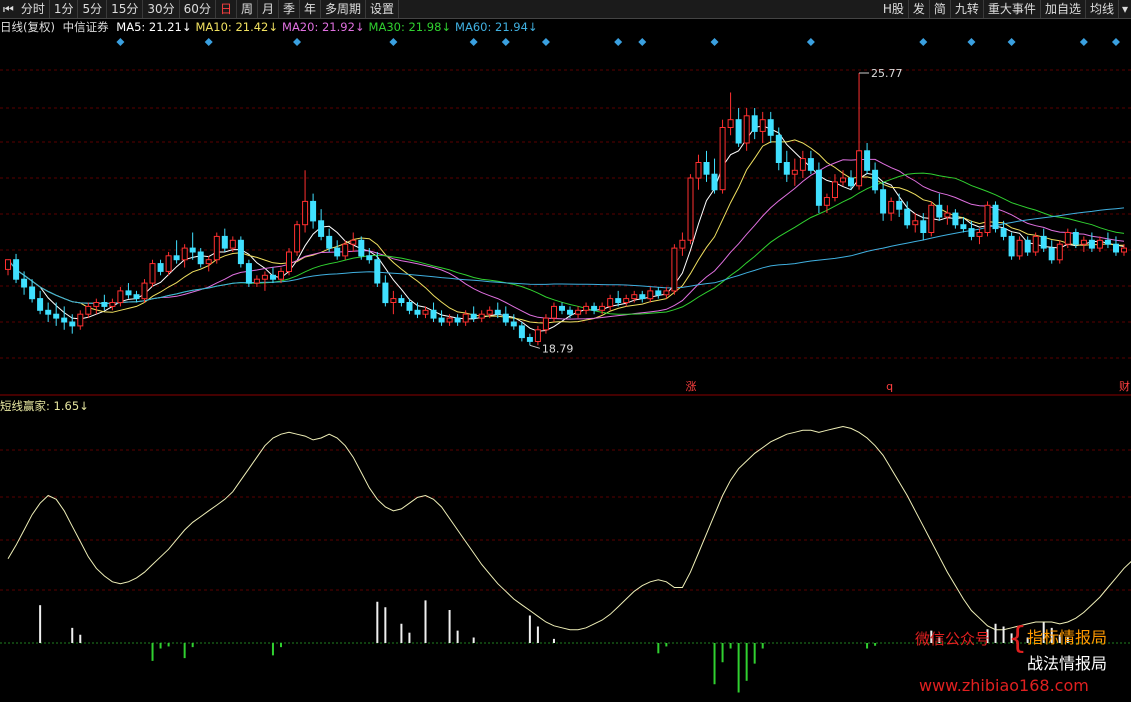  I want to click on high-label: 25.77, so click(887, 73).